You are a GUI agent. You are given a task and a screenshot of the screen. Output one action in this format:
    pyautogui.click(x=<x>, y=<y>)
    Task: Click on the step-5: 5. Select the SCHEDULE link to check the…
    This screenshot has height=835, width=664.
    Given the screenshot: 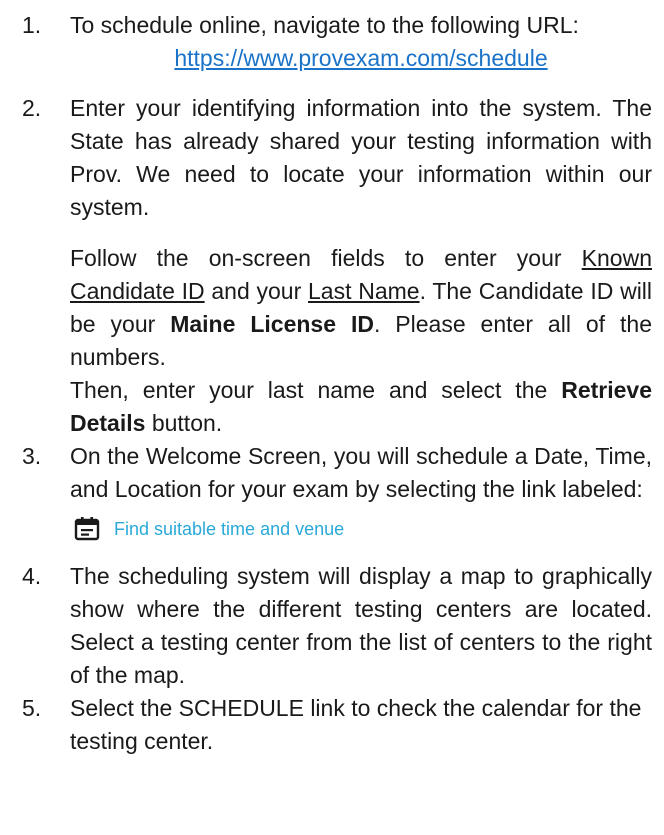 What is the action you would take?
    pyautogui.click(x=332, y=725)
    